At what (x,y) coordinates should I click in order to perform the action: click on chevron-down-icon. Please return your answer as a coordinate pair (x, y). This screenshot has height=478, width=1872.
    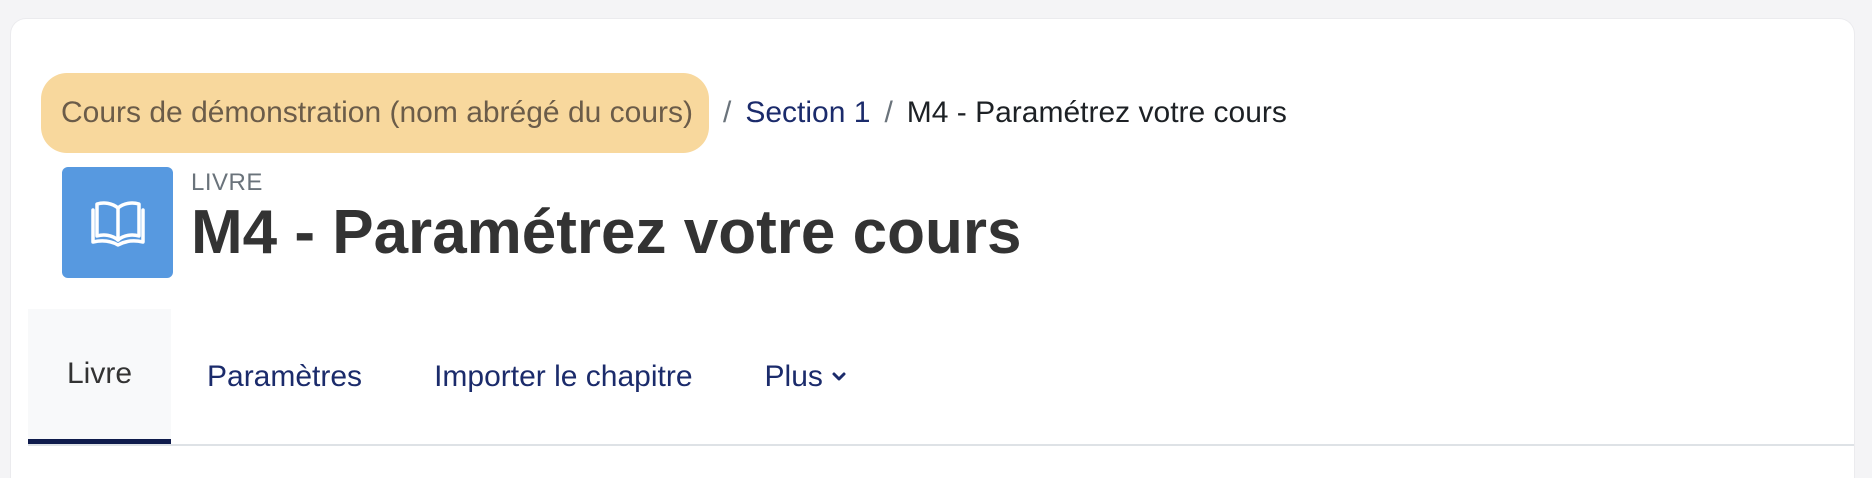
    Looking at the image, I should click on (839, 377).